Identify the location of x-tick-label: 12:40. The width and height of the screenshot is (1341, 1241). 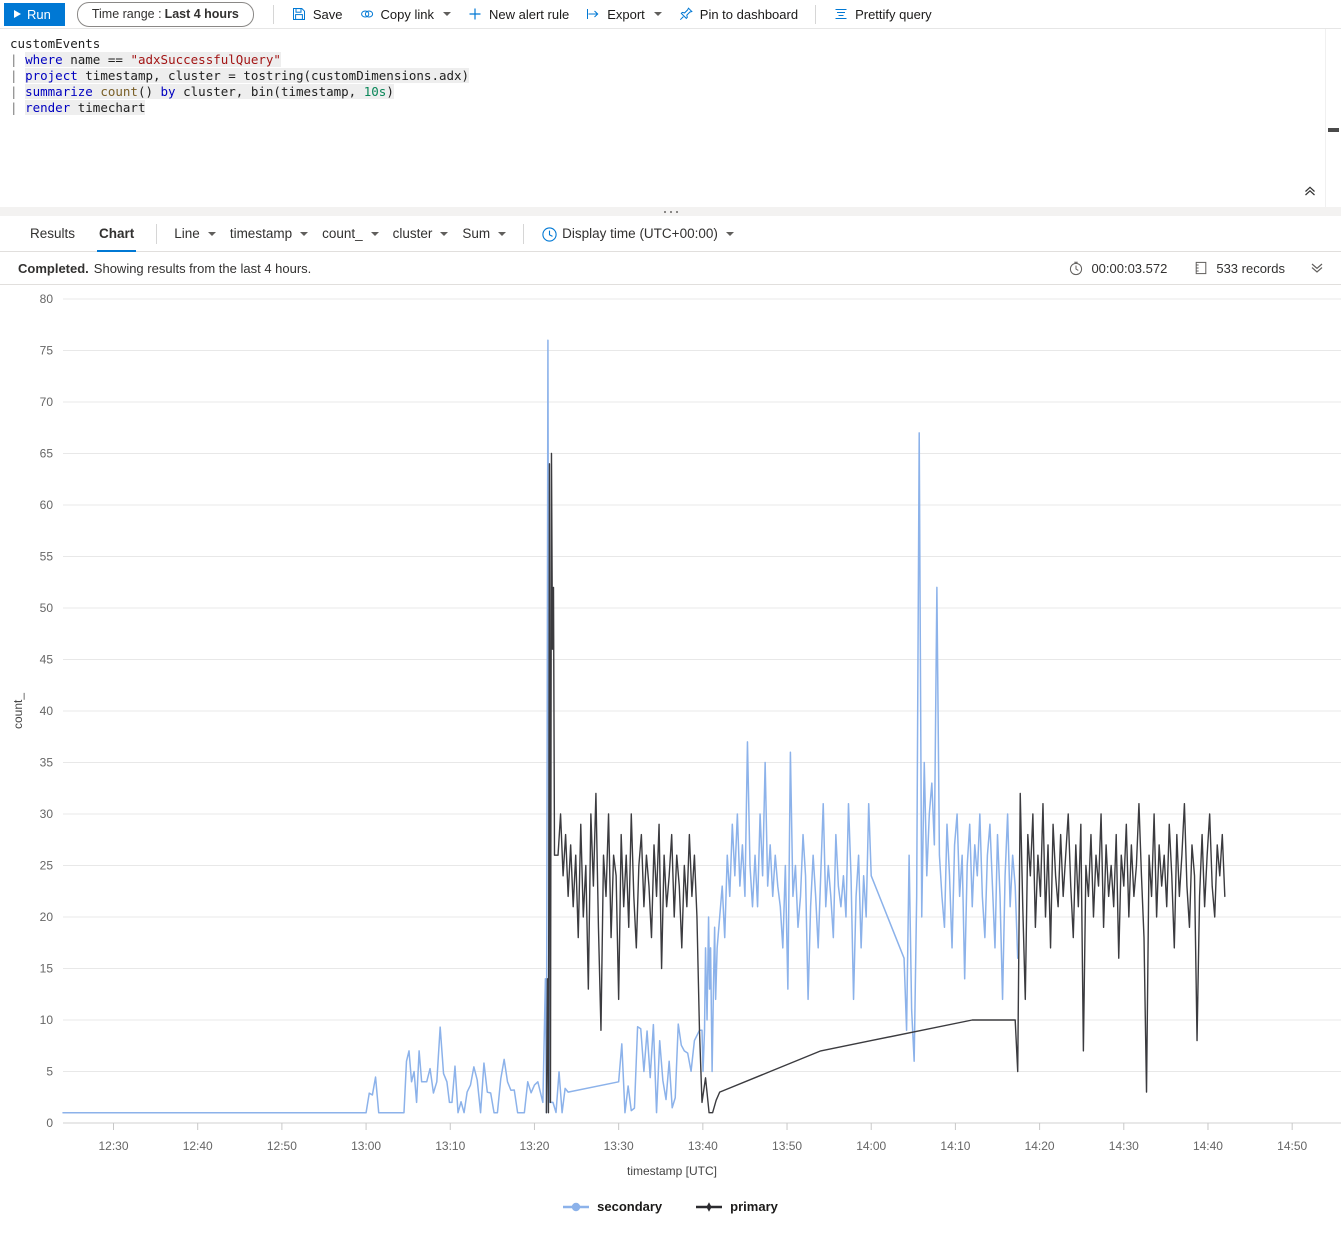
(198, 1146).